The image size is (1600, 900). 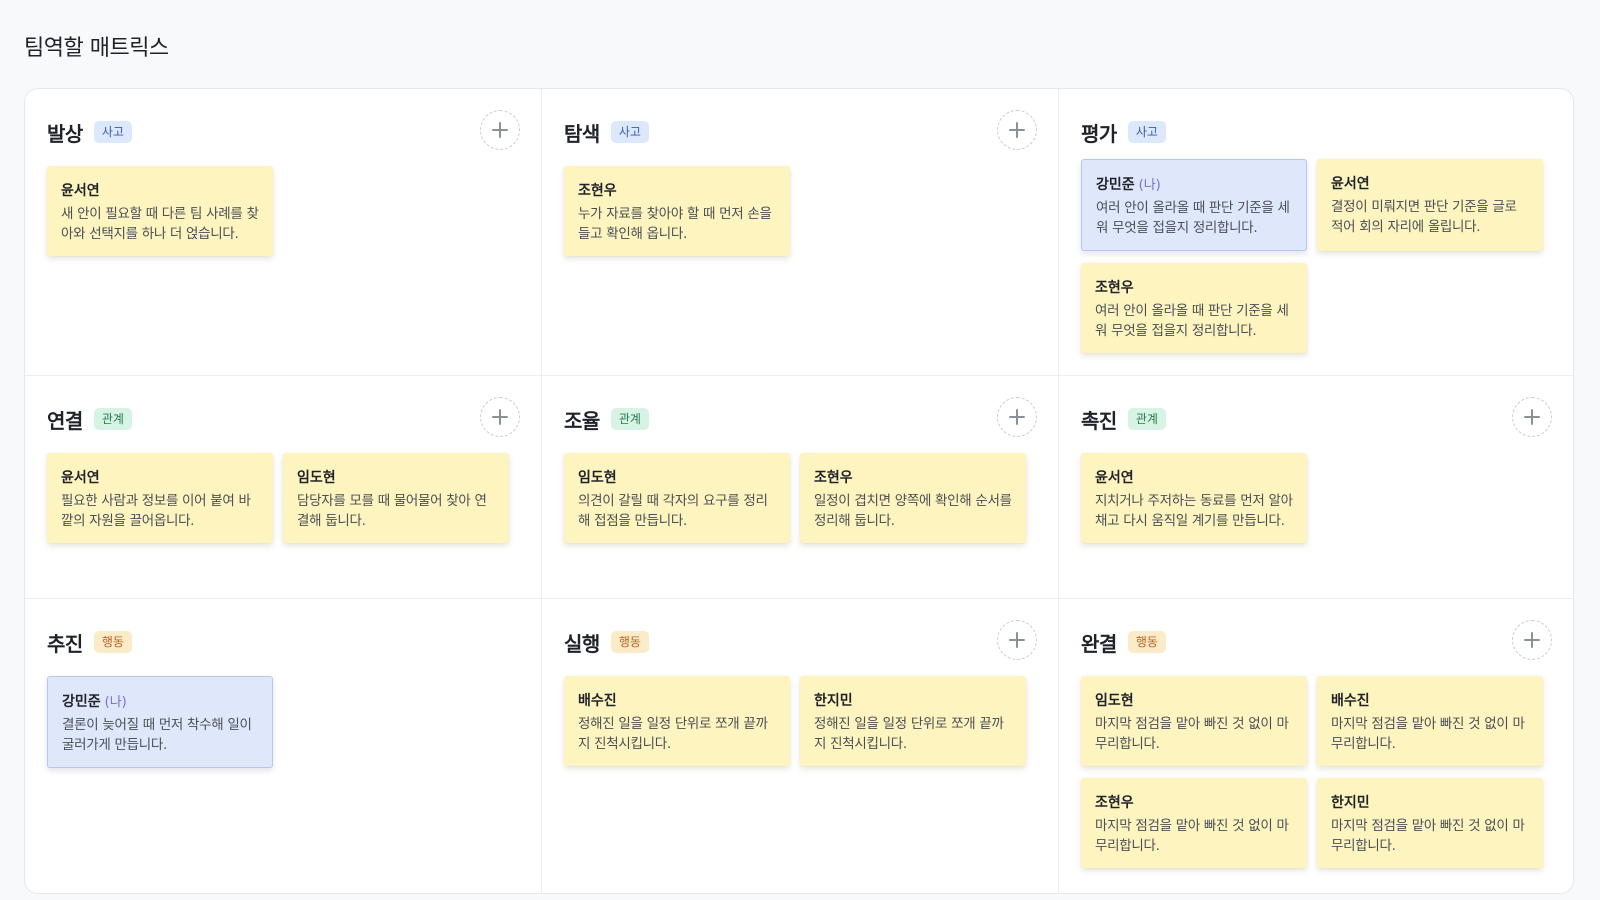 What do you see at coordinates (1099, 133) in the screenshot?
I see `role-name: 평가` at bounding box center [1099, 133].